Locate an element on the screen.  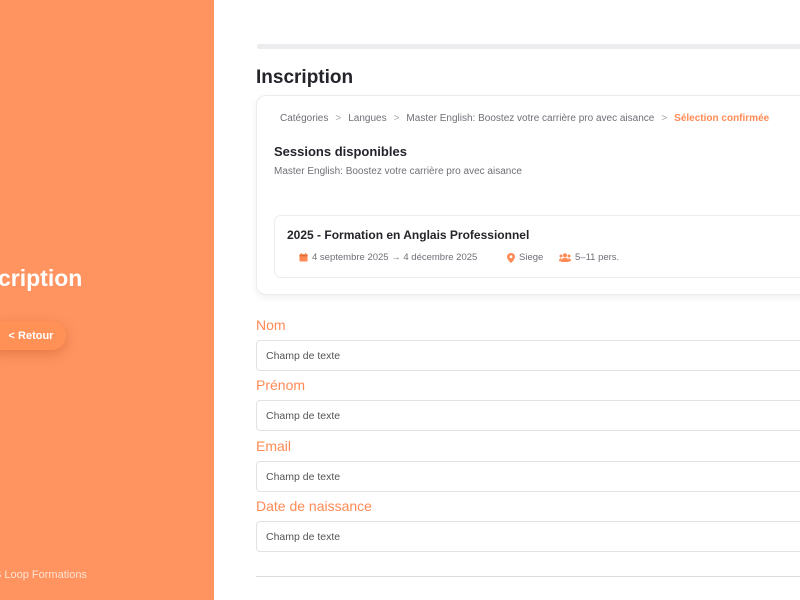
page-title: Inscription is located at coordinates (305, 77).